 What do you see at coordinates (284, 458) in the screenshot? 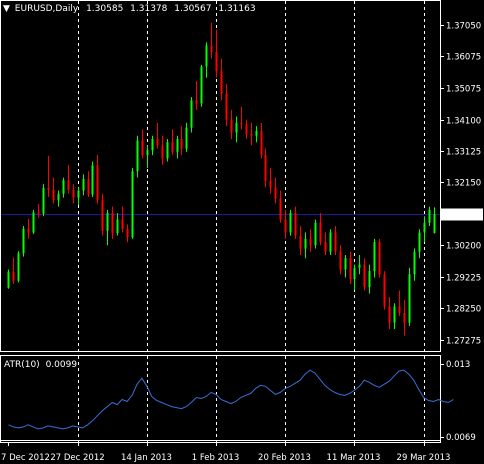
I see `x-tick-label: 20 Feb 2013` at bounding box center [284, 458].